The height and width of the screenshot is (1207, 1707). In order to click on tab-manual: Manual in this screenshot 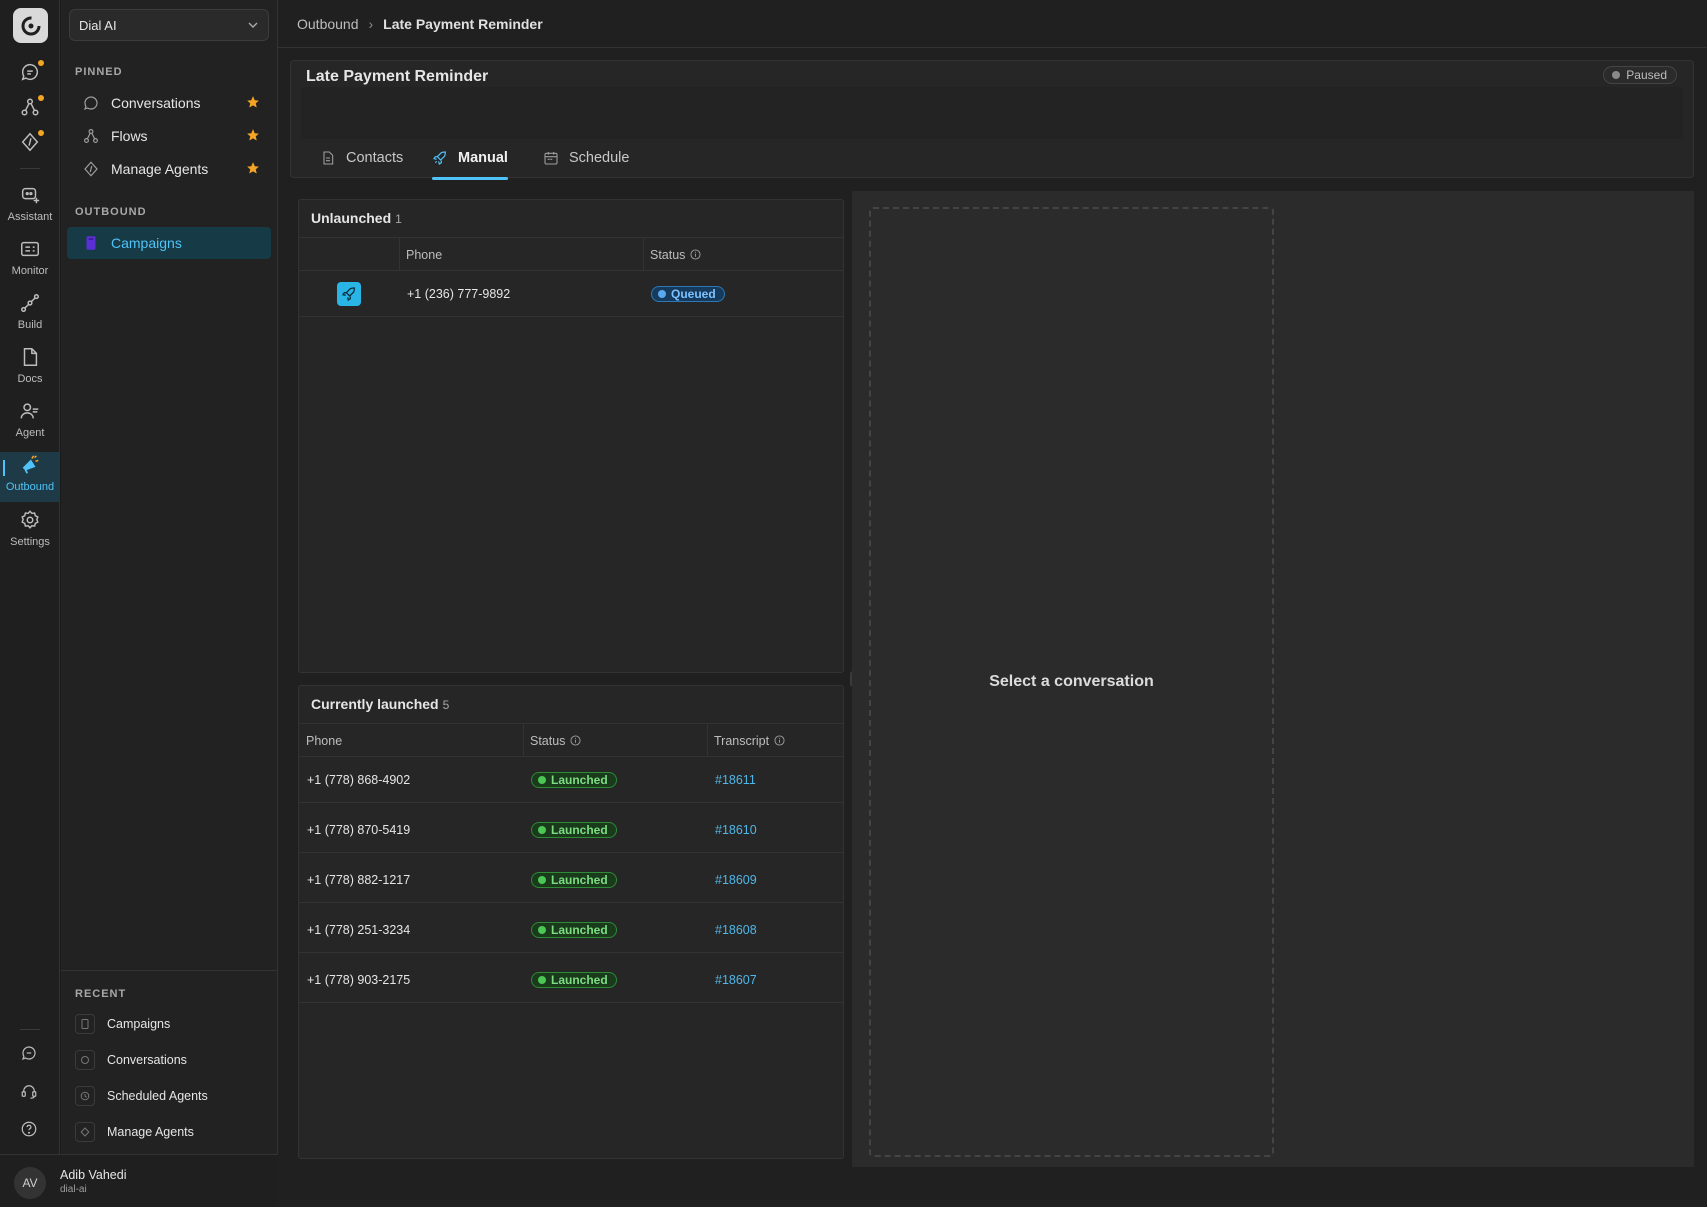, I will do `click(470, 159)`.